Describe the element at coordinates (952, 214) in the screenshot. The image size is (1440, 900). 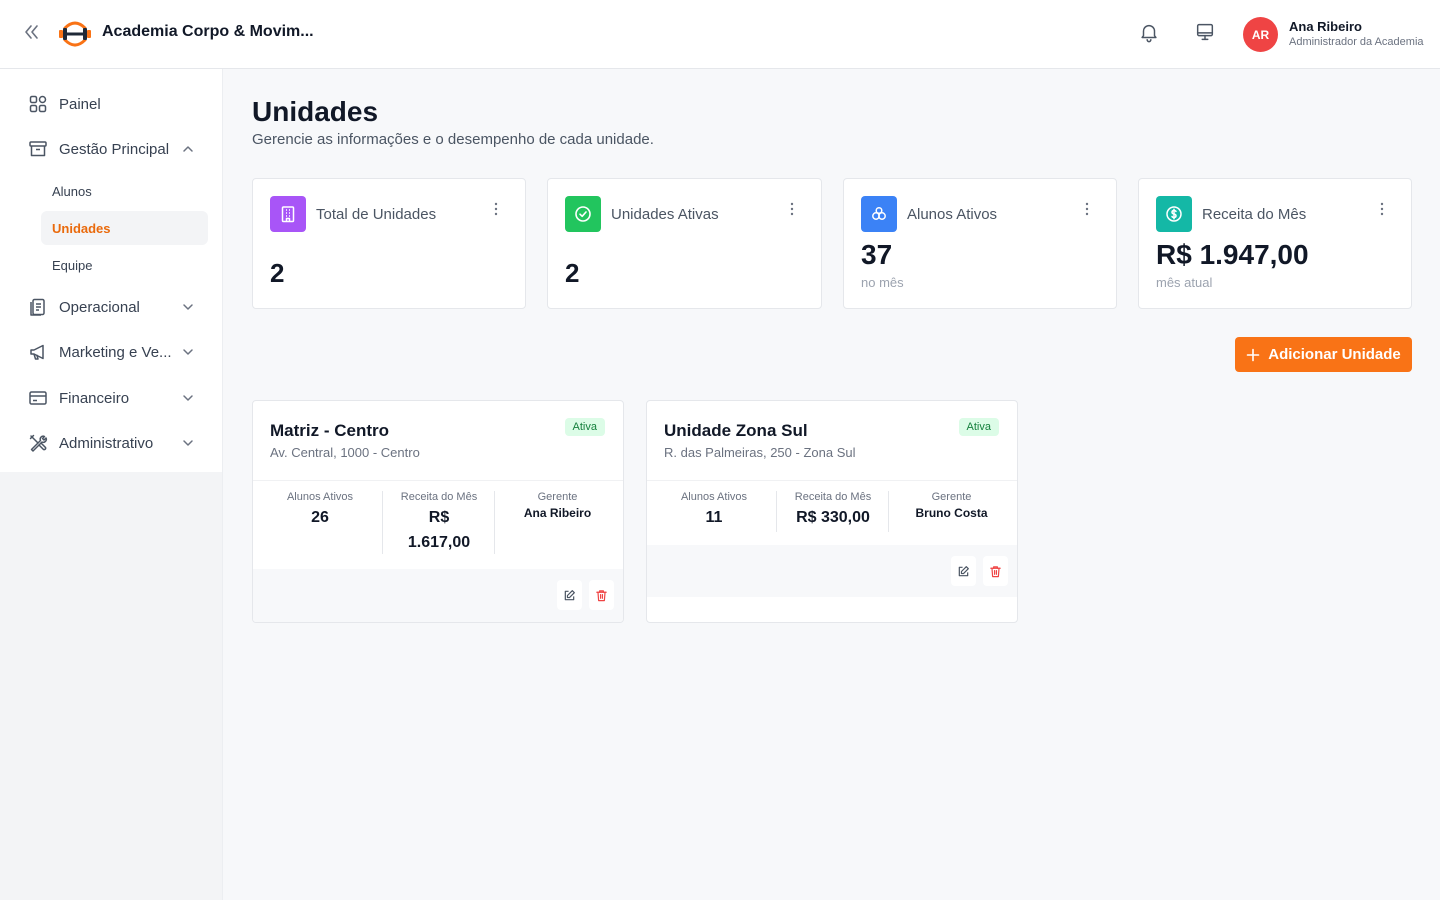
I see `stat-label: Alunos Ativos` at that location.